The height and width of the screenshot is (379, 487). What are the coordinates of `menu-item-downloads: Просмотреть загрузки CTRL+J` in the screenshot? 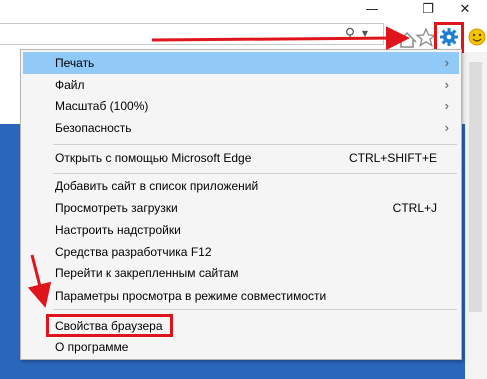 It's located at (241, 208).